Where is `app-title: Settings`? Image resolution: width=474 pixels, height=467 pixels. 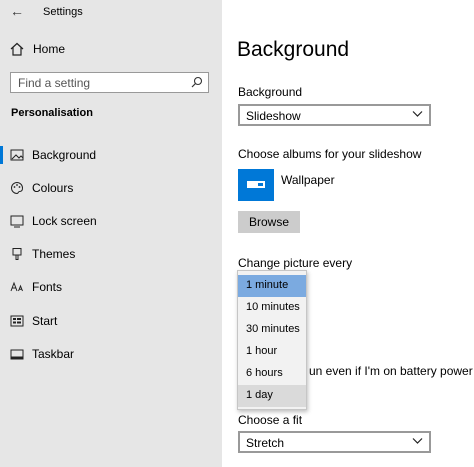
app-title: Settings is located at coordinates (63, 12).